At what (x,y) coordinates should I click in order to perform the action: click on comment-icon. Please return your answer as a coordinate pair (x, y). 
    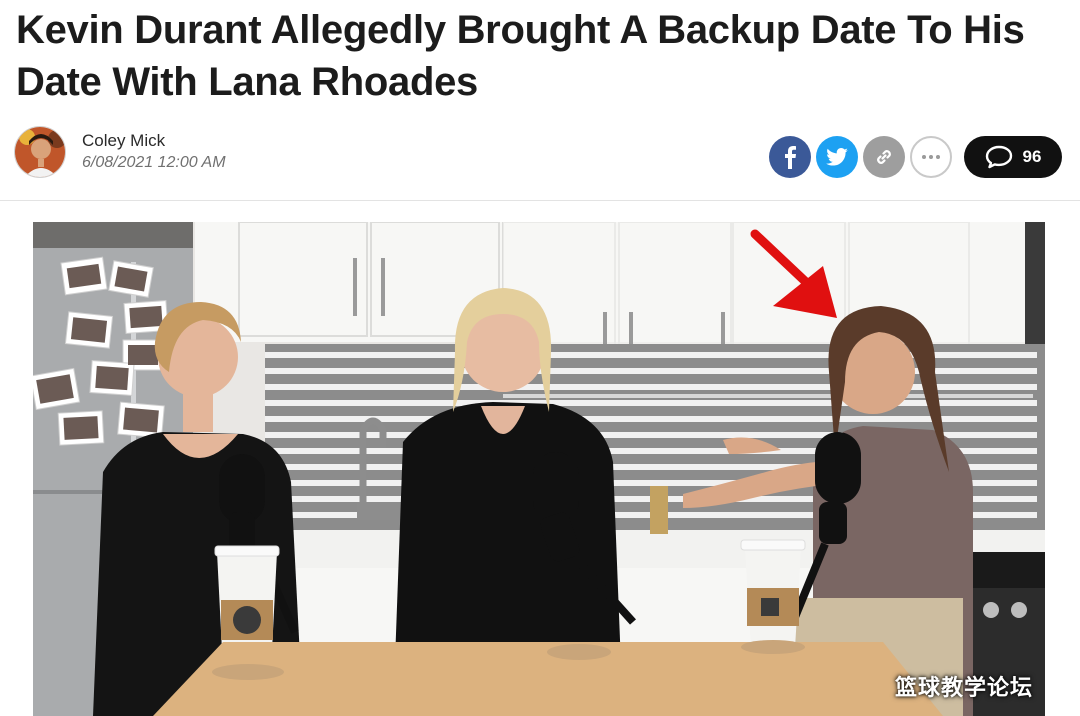
    Looking at the image, I should click on (998, 157).